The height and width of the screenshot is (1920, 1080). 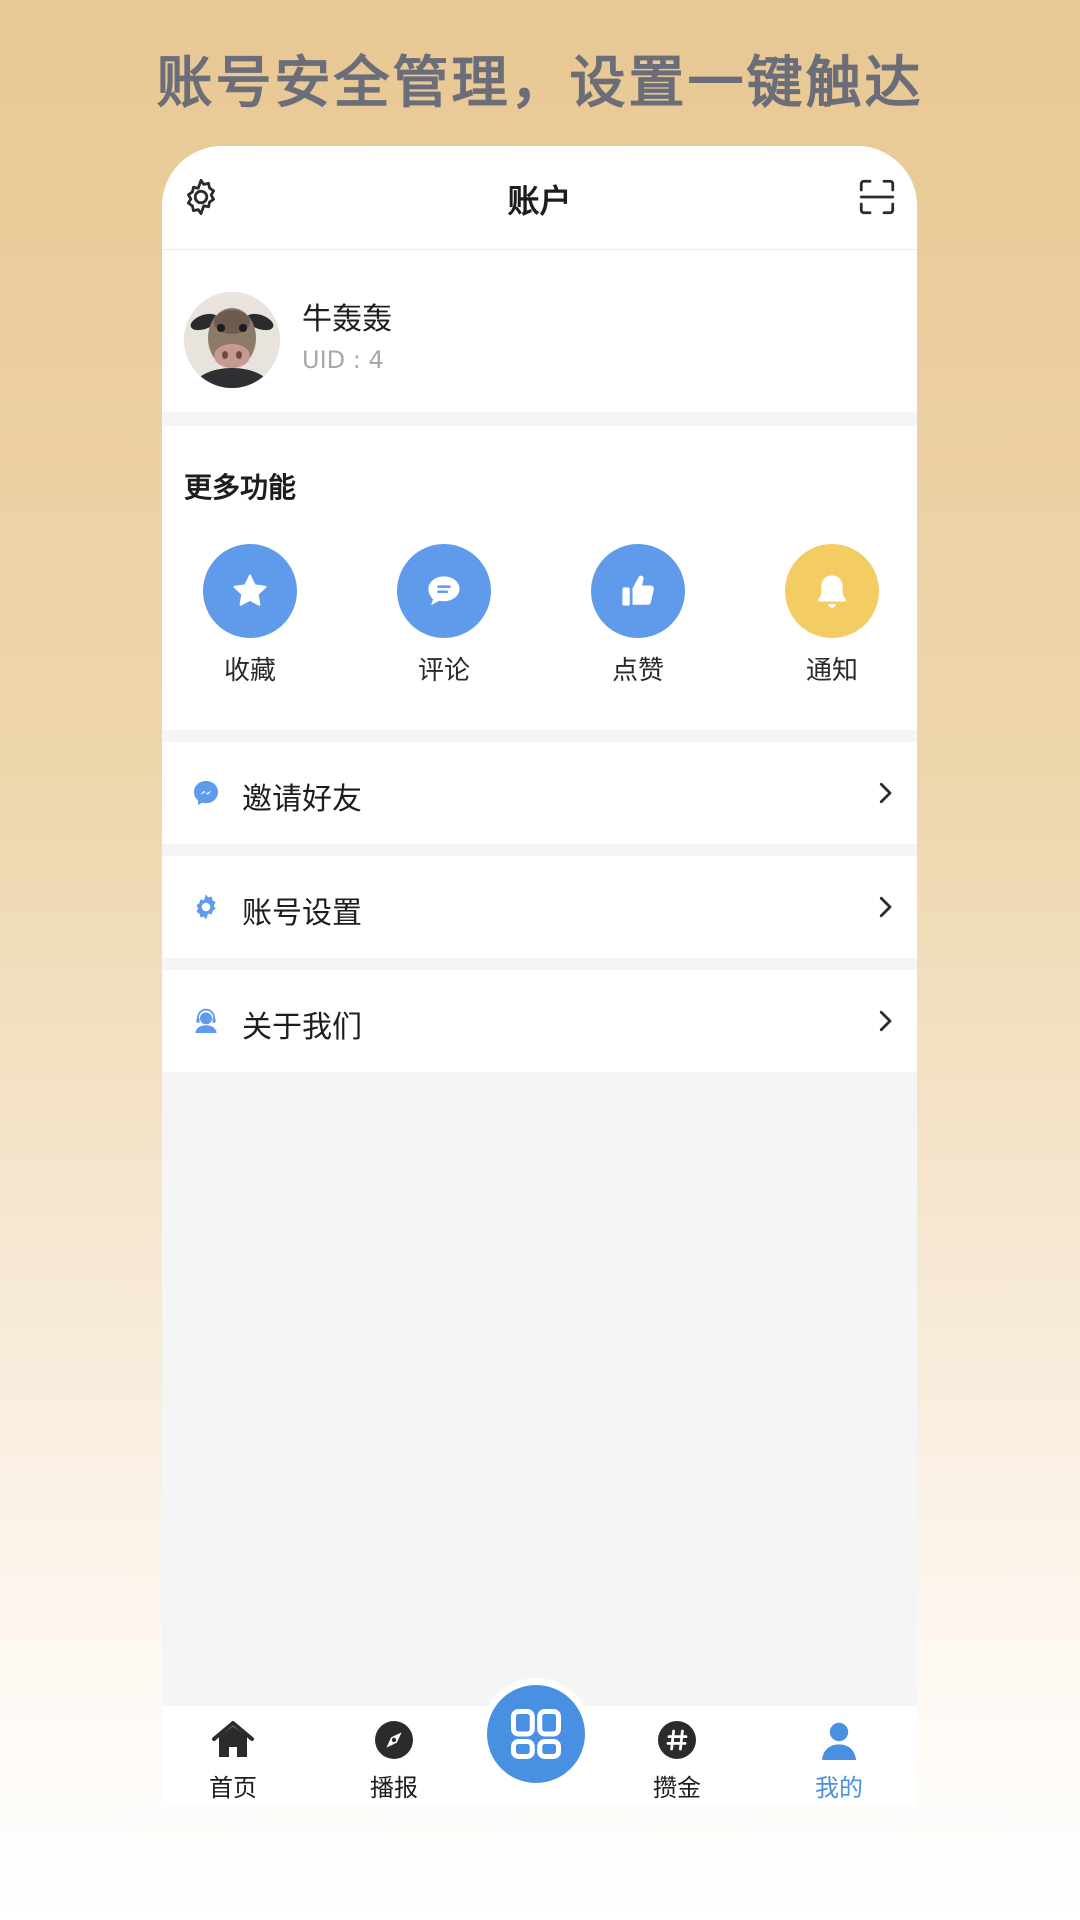 I want to click on home-icon, so click(x=233, y=1739).